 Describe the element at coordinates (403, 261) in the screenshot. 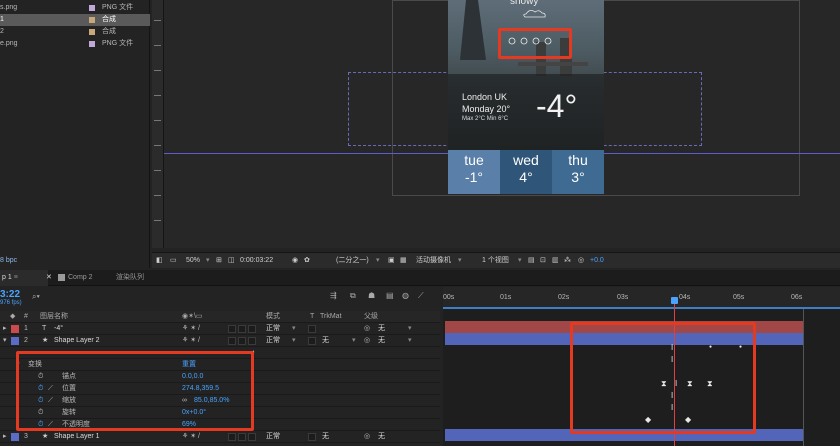

I see `transparency-grid-icon: ▦` at that location.